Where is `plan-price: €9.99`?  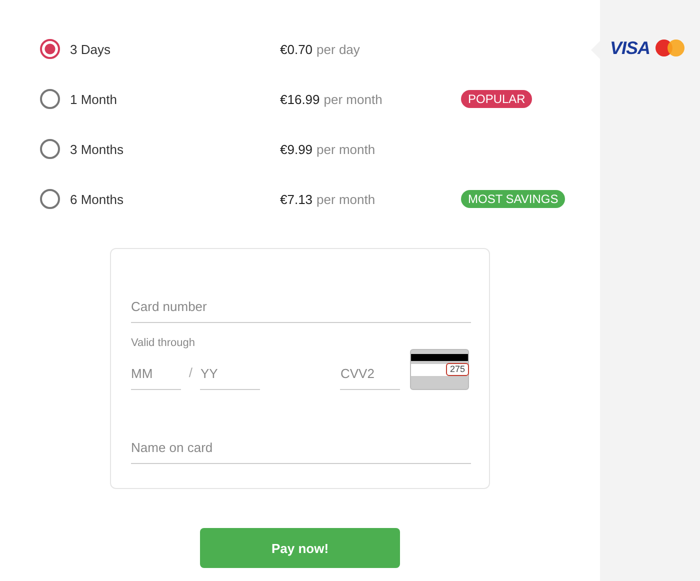 plan-price: €9.99 is located at coordinates (296, 149).